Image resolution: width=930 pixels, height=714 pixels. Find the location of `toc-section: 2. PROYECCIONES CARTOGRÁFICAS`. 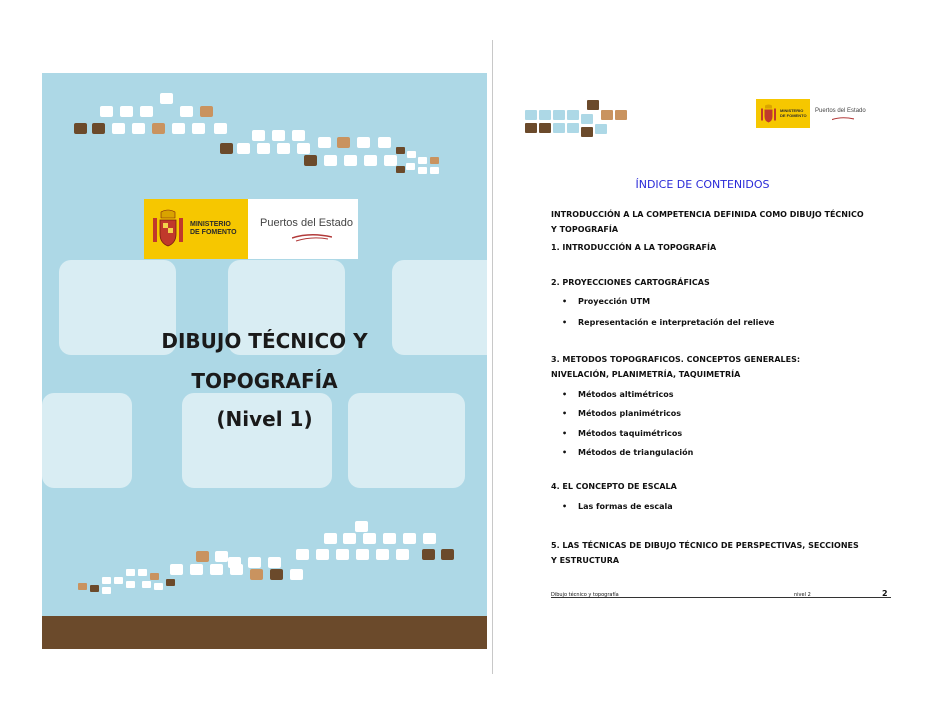

toc-section: 2. PROYECCIONES CARTOGRÁFICAS is located at coordinates (630, 282).